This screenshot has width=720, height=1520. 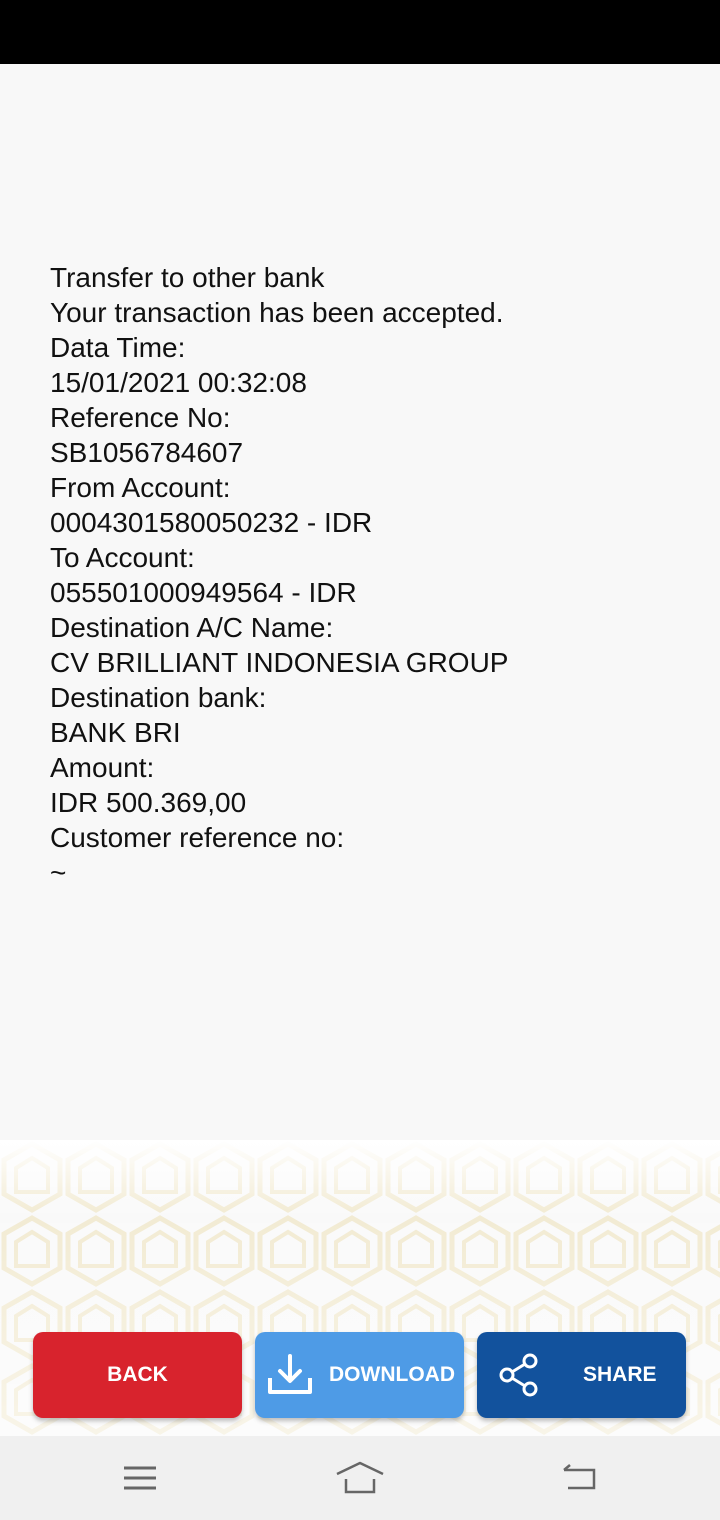 I want to click on to-account-value: 055501000949564 - IDR, so click(x=203, y=592).